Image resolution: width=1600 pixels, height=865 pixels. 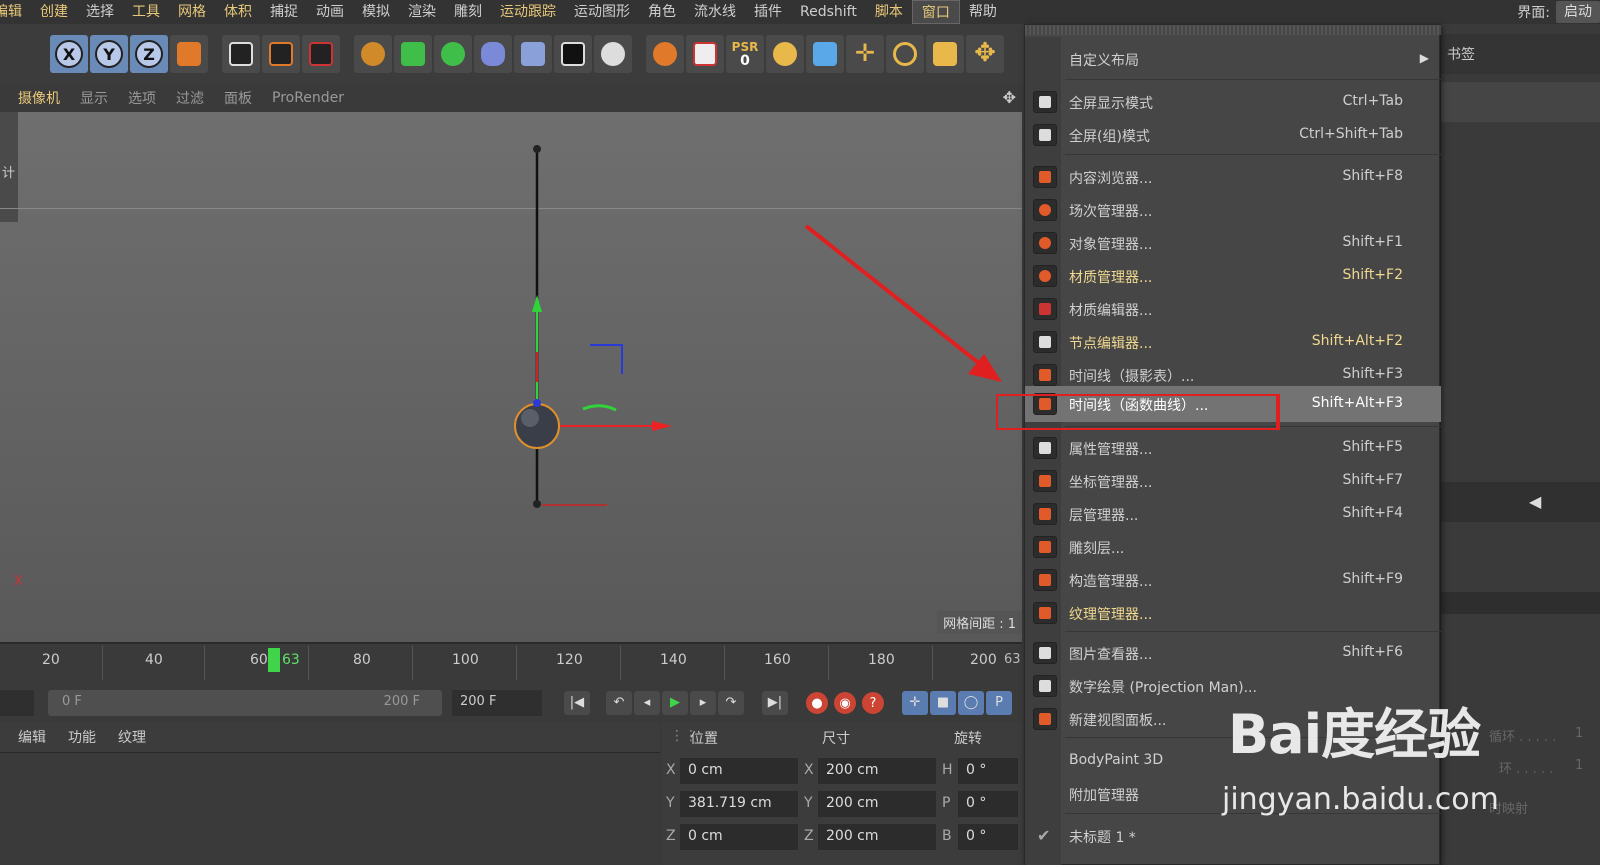 I want to click on menu-item-node-editor: 节点编辑器... Shift+Alt+F2, so click(x=1233, y=342).